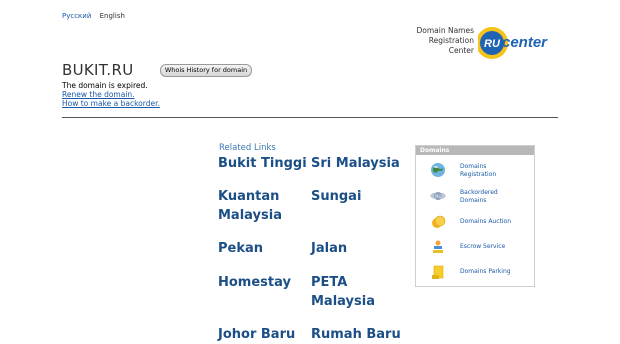 This screenshot has height=344, width=620. I want to click on related-link: Kuantan Malaysia, so click(258, 206).